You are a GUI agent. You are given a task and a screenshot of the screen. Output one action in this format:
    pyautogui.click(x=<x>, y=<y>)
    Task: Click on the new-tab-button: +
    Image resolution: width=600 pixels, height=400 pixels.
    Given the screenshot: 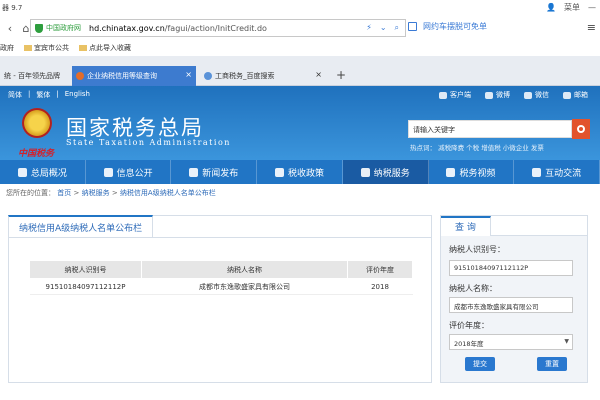 What is the action you would take?
    pyautogui.click(x=341, y=75)
    